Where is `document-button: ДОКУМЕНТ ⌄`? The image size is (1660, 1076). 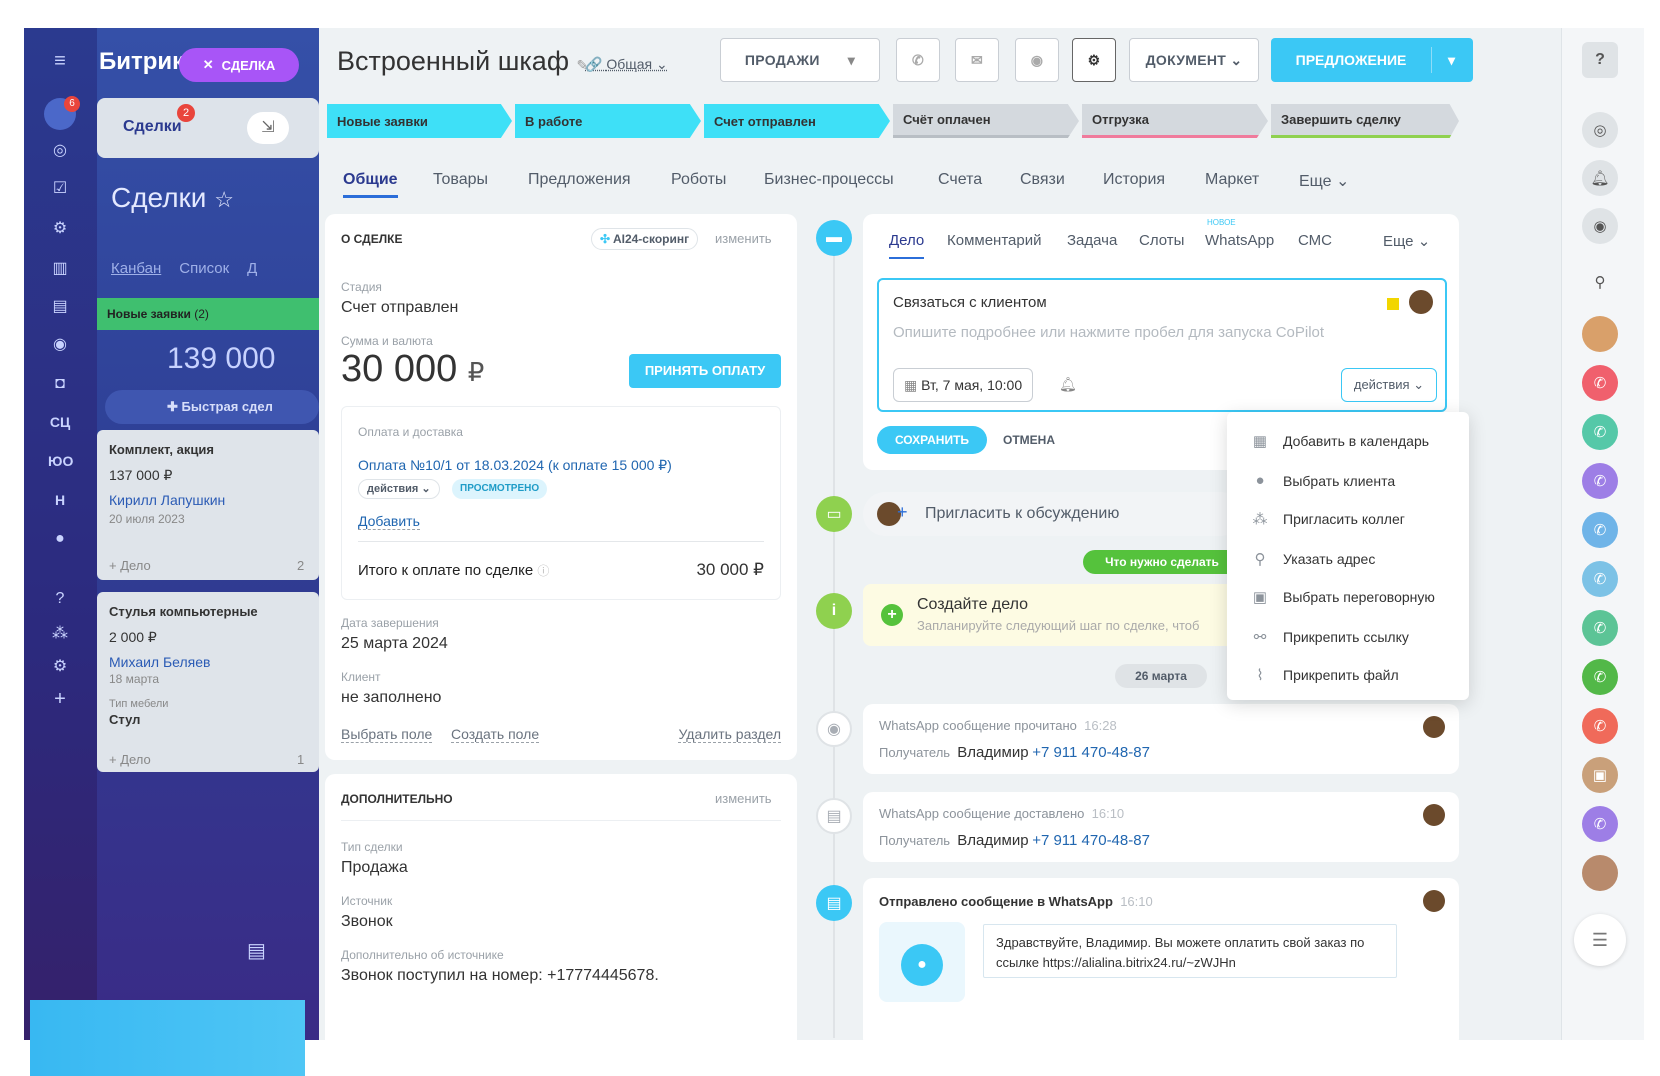
document-button: ДОКУМЕНТ ⌄ is located at coordinates (1194, 60).